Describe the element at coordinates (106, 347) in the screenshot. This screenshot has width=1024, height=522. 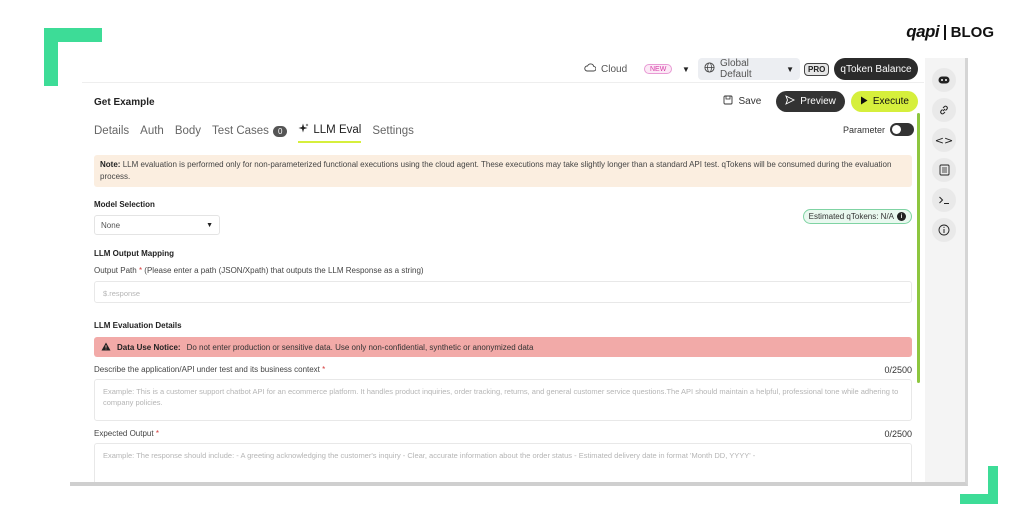
I see `warning-icon` at that location.